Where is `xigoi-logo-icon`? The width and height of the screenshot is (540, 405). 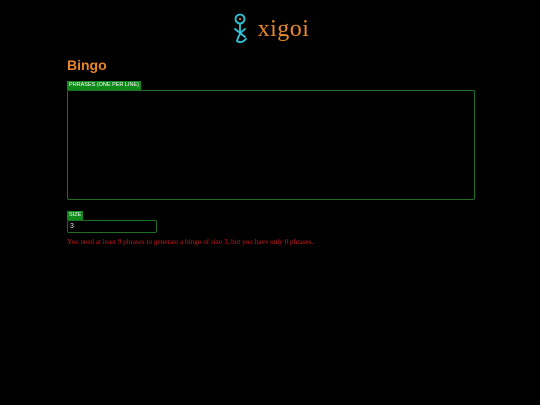 xigoi-logo-icon is located at coordinates (240, 28).